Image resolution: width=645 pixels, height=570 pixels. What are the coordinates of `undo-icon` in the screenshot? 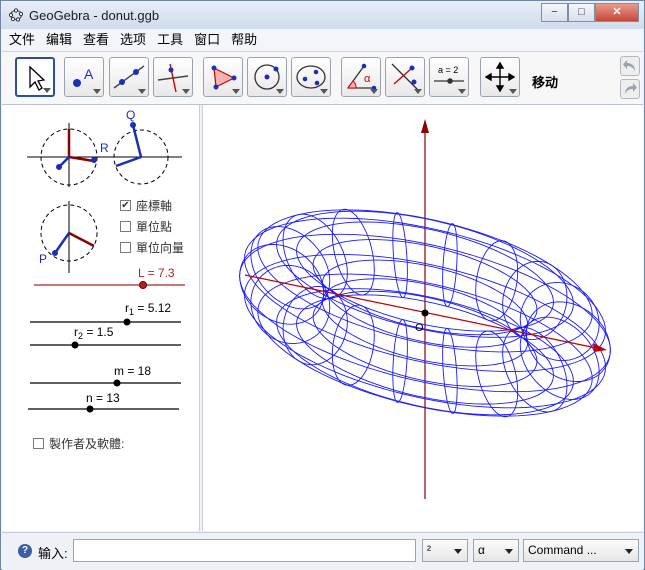 It's located at (629, 65).